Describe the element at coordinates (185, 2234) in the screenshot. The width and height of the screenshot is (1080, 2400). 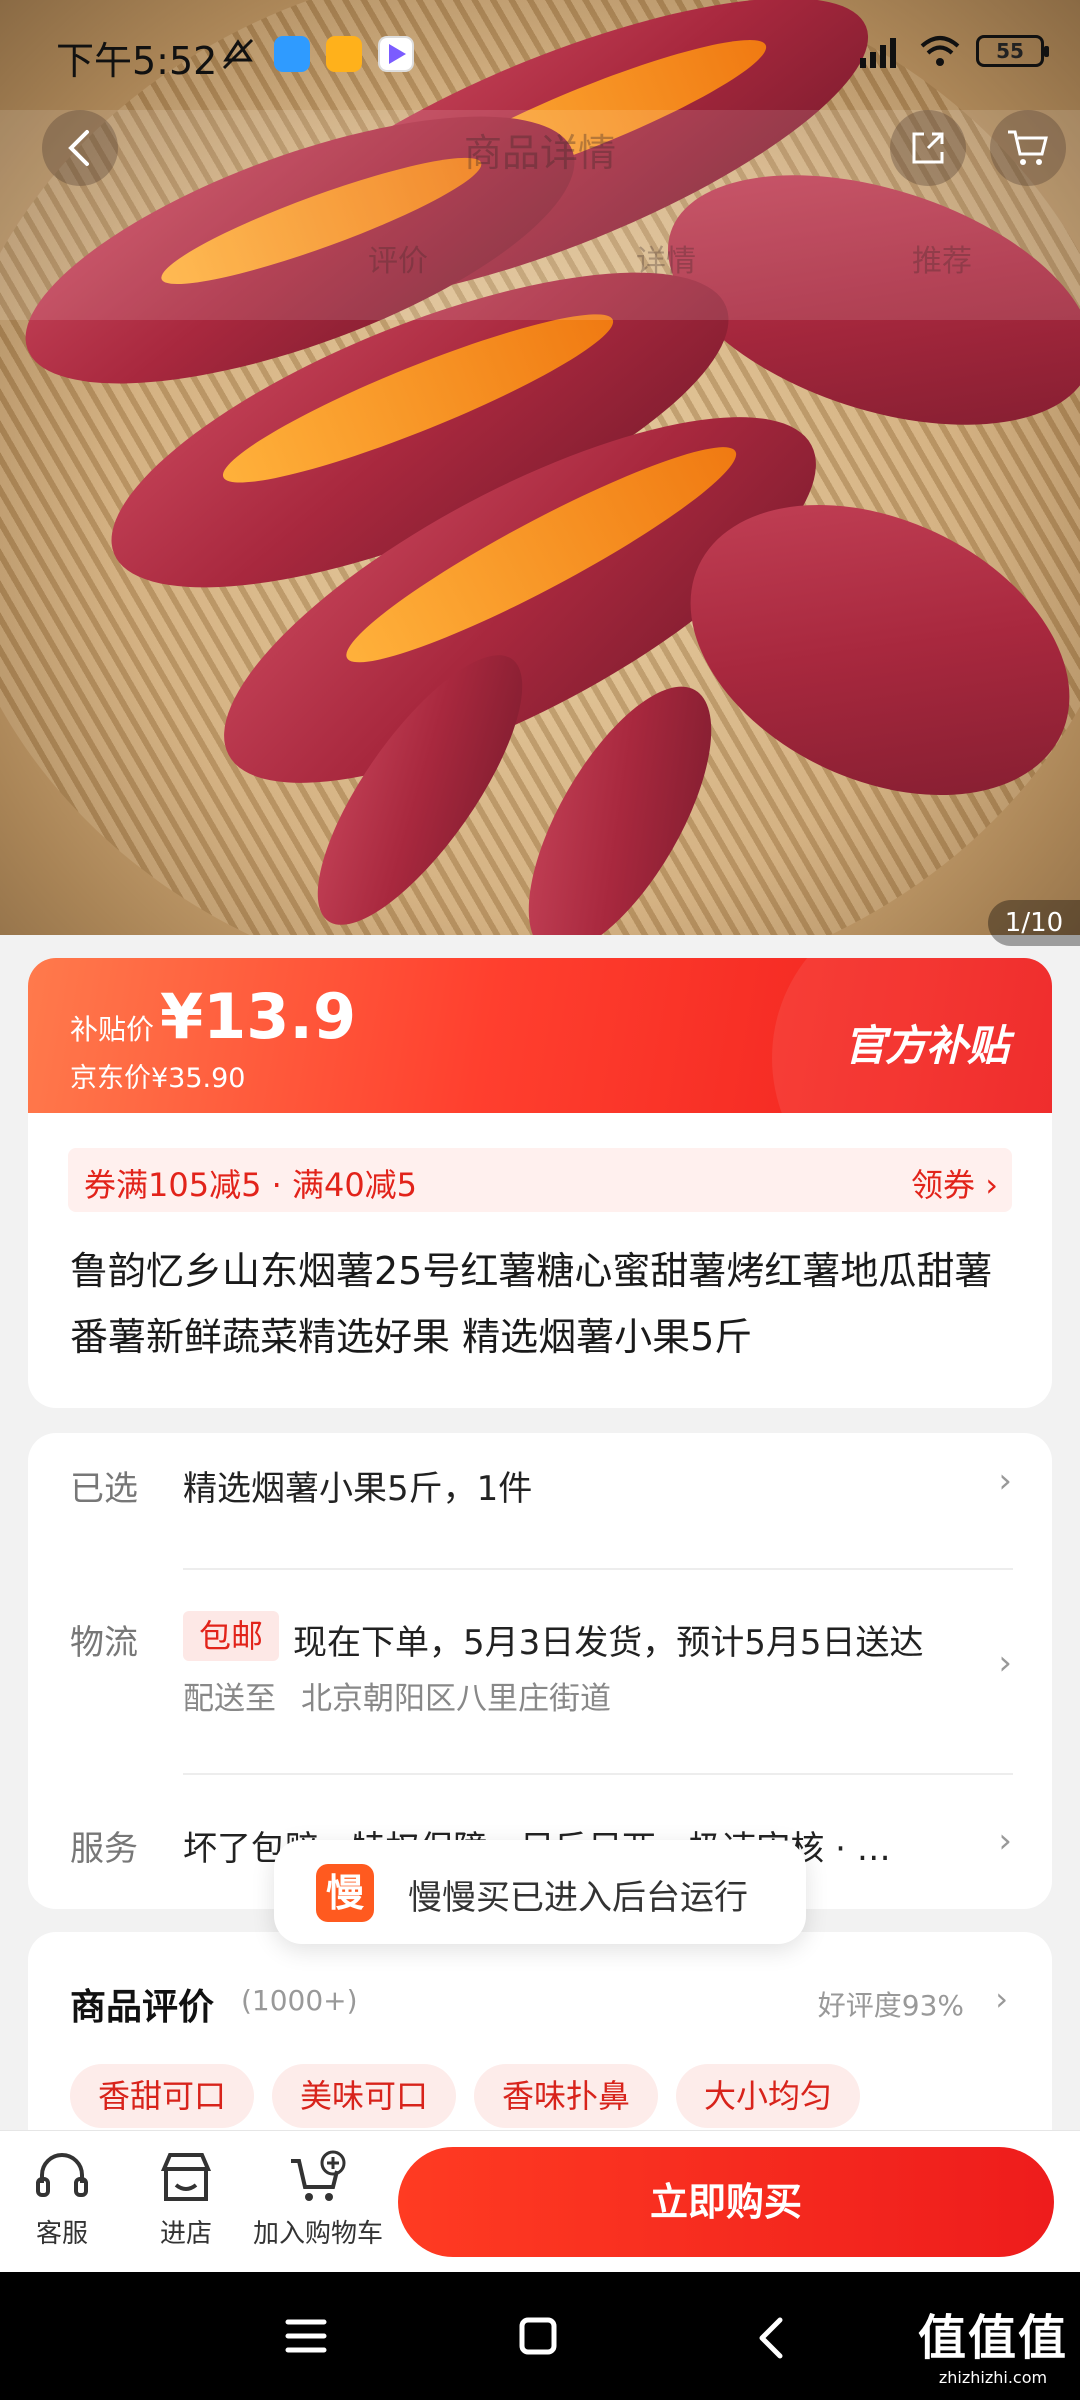
I see `store-label: 进店` at that location.